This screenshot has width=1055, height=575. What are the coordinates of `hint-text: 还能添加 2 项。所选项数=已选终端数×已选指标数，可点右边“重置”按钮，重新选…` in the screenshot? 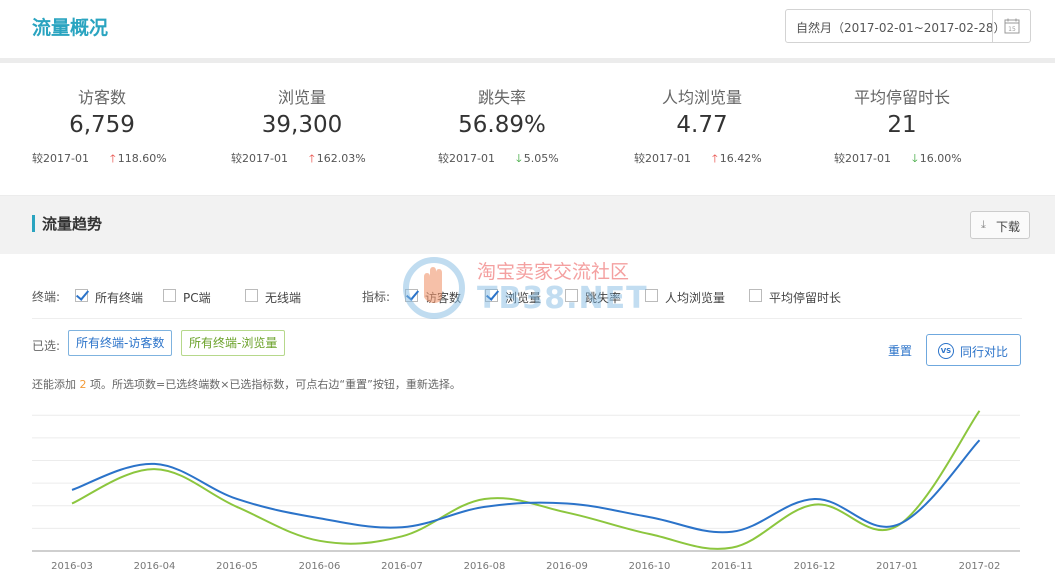 It's located at (246, 384).